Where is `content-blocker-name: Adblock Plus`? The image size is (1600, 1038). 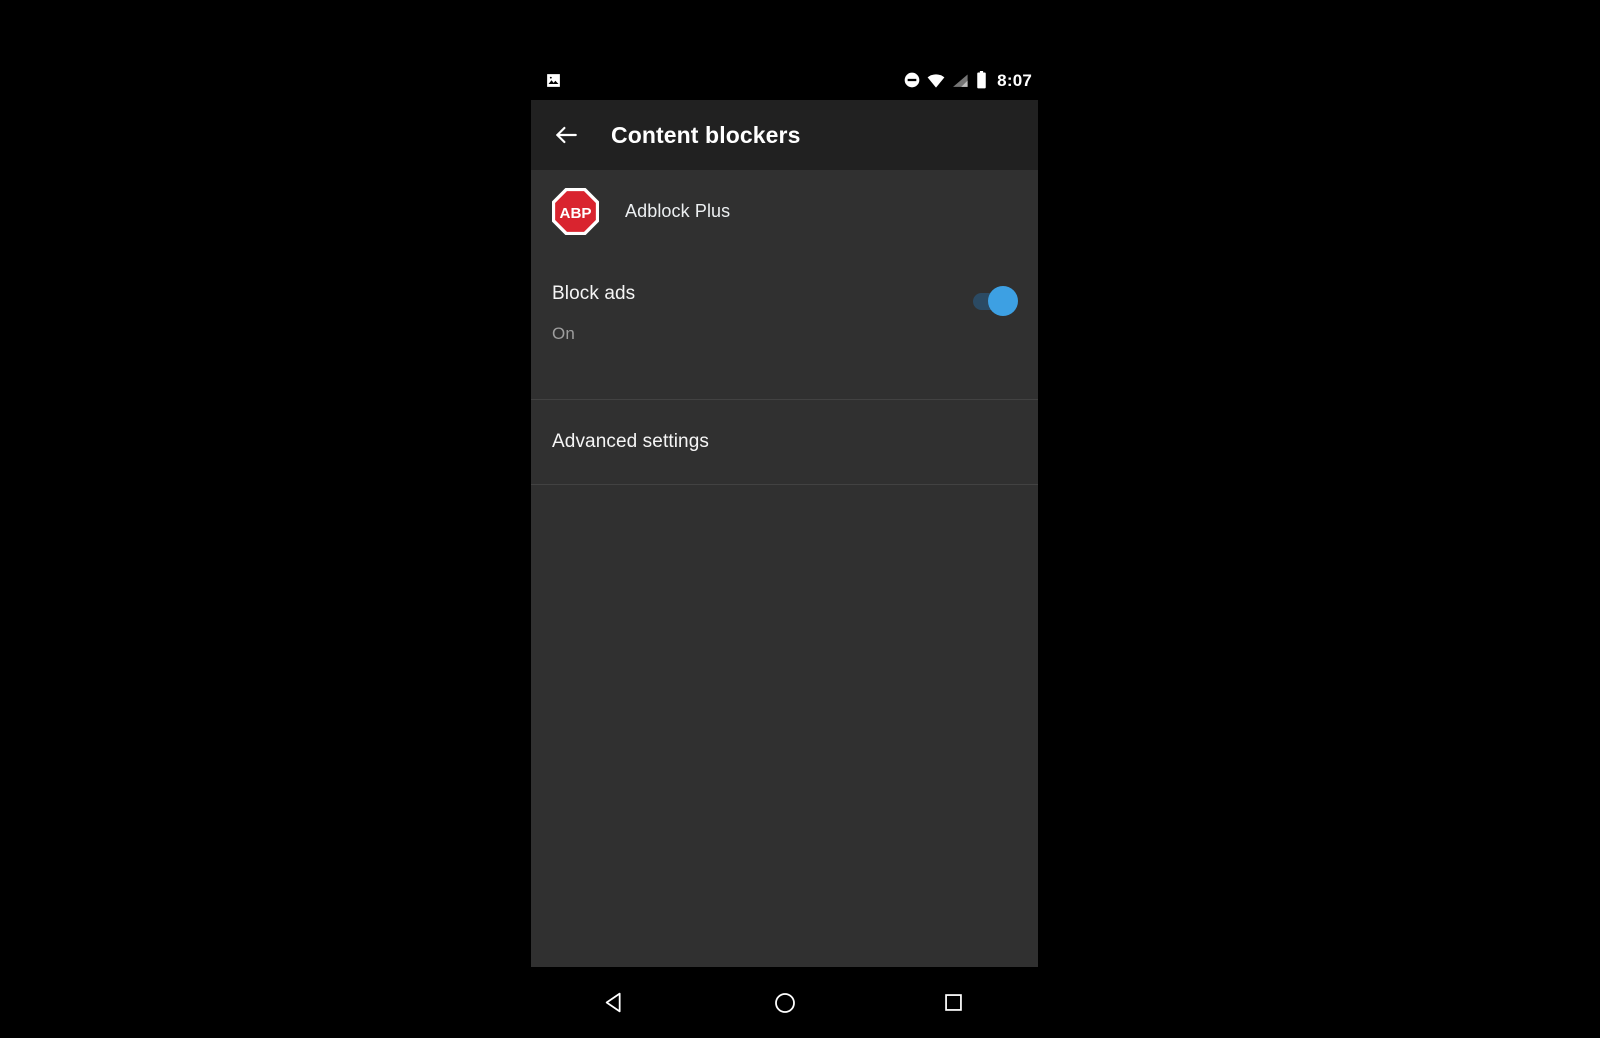 content-blocker-name: Adblock Plus is located at coordinates (678, 210).